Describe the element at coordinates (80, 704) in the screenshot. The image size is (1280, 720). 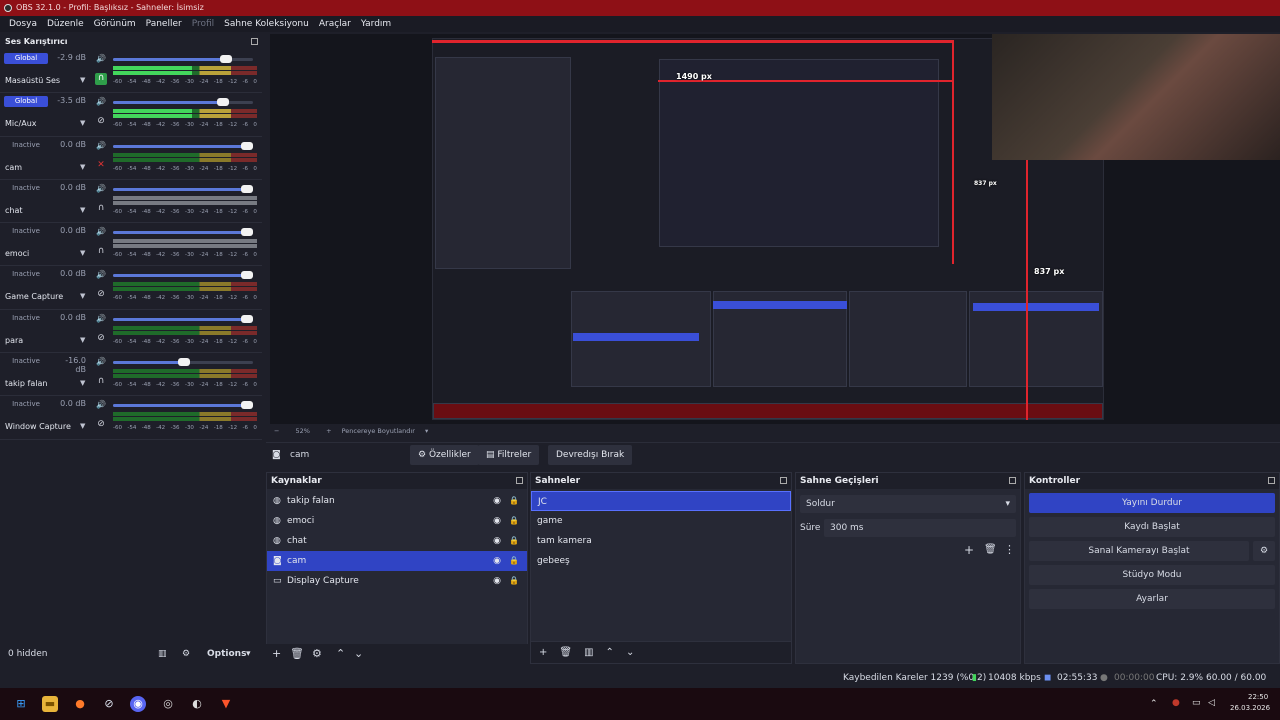
I see `firefox-icon: ●` at that location.